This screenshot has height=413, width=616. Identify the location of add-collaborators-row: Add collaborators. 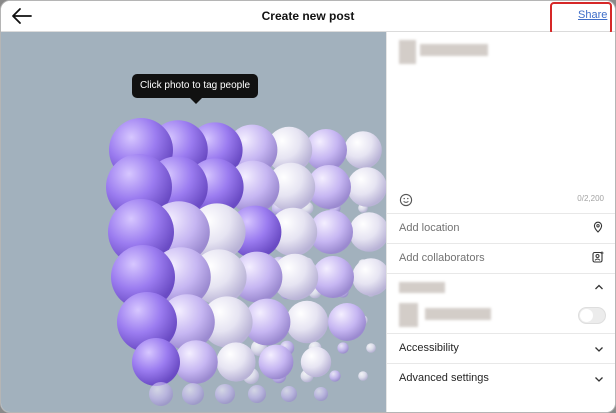
(501, 257).